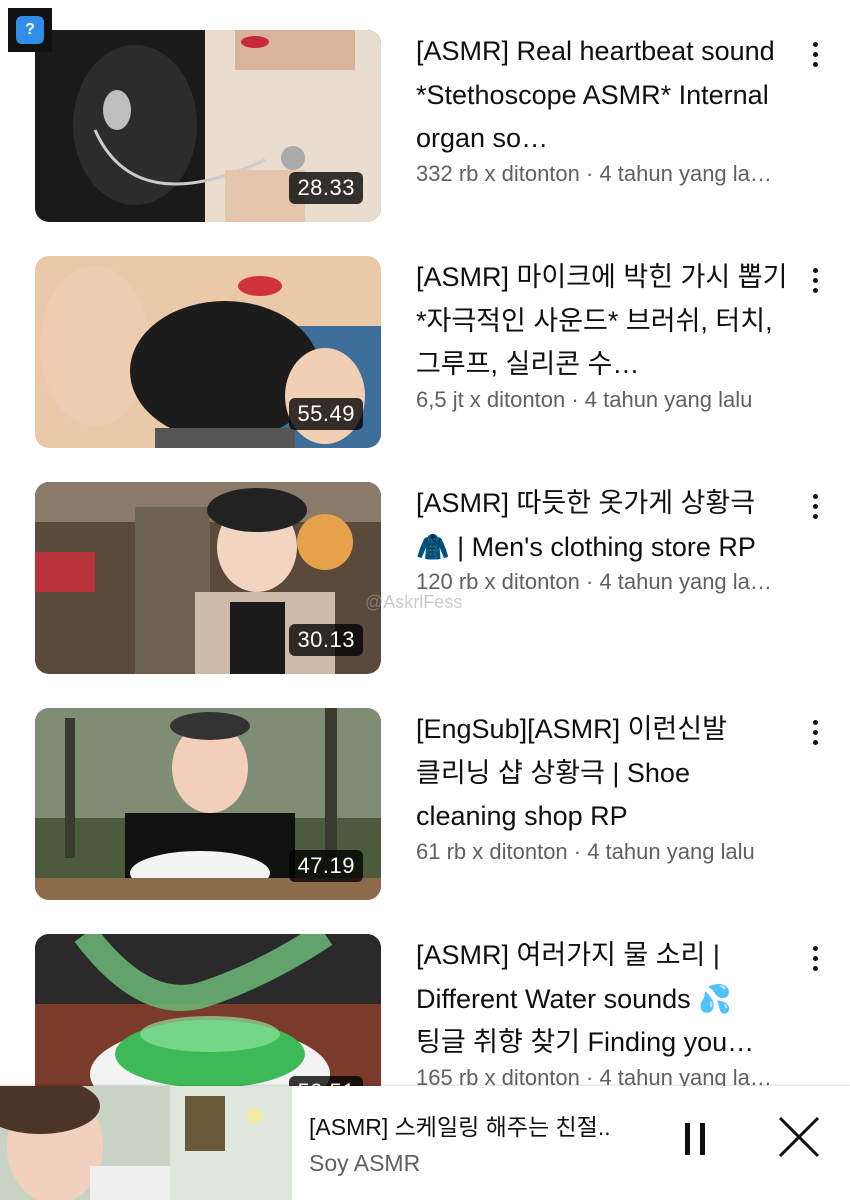  Describe the element at coordinates (326, 188) in the screenshot. I see `video-duration: 28.33` at that location.